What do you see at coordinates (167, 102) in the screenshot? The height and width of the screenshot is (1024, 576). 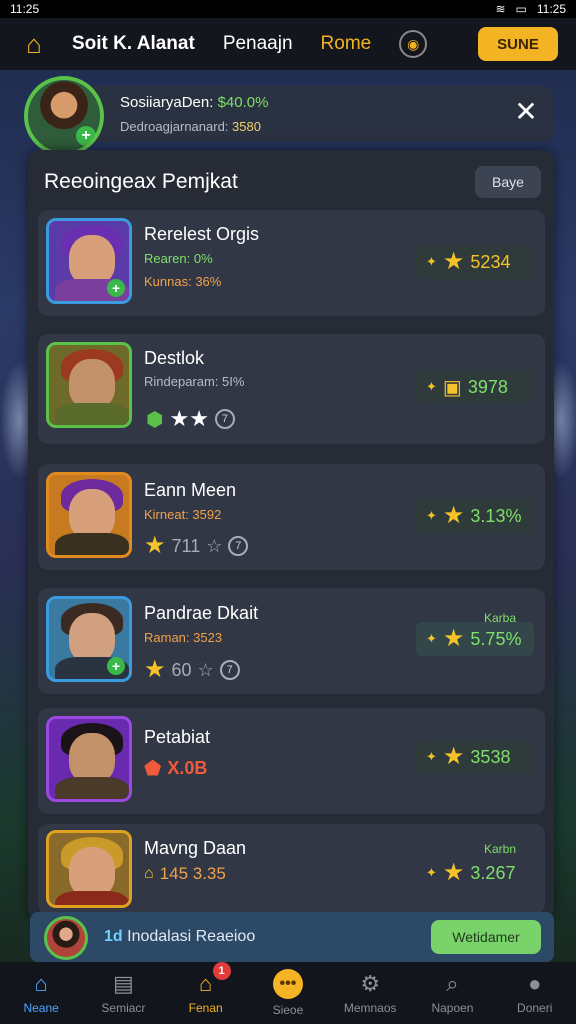 I see `profile-name-label: SosiiaryaDen:` at bounding box center [167, 102].